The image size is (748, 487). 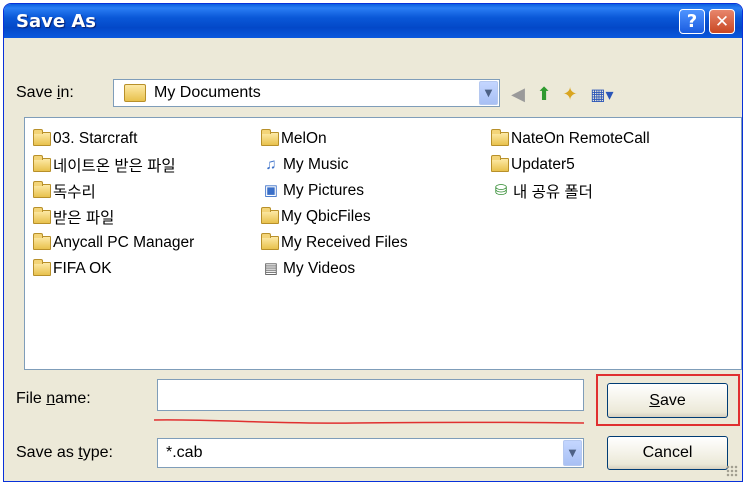 I want to click on up-folder-icon: ⬆, so click(x=544, y=94).